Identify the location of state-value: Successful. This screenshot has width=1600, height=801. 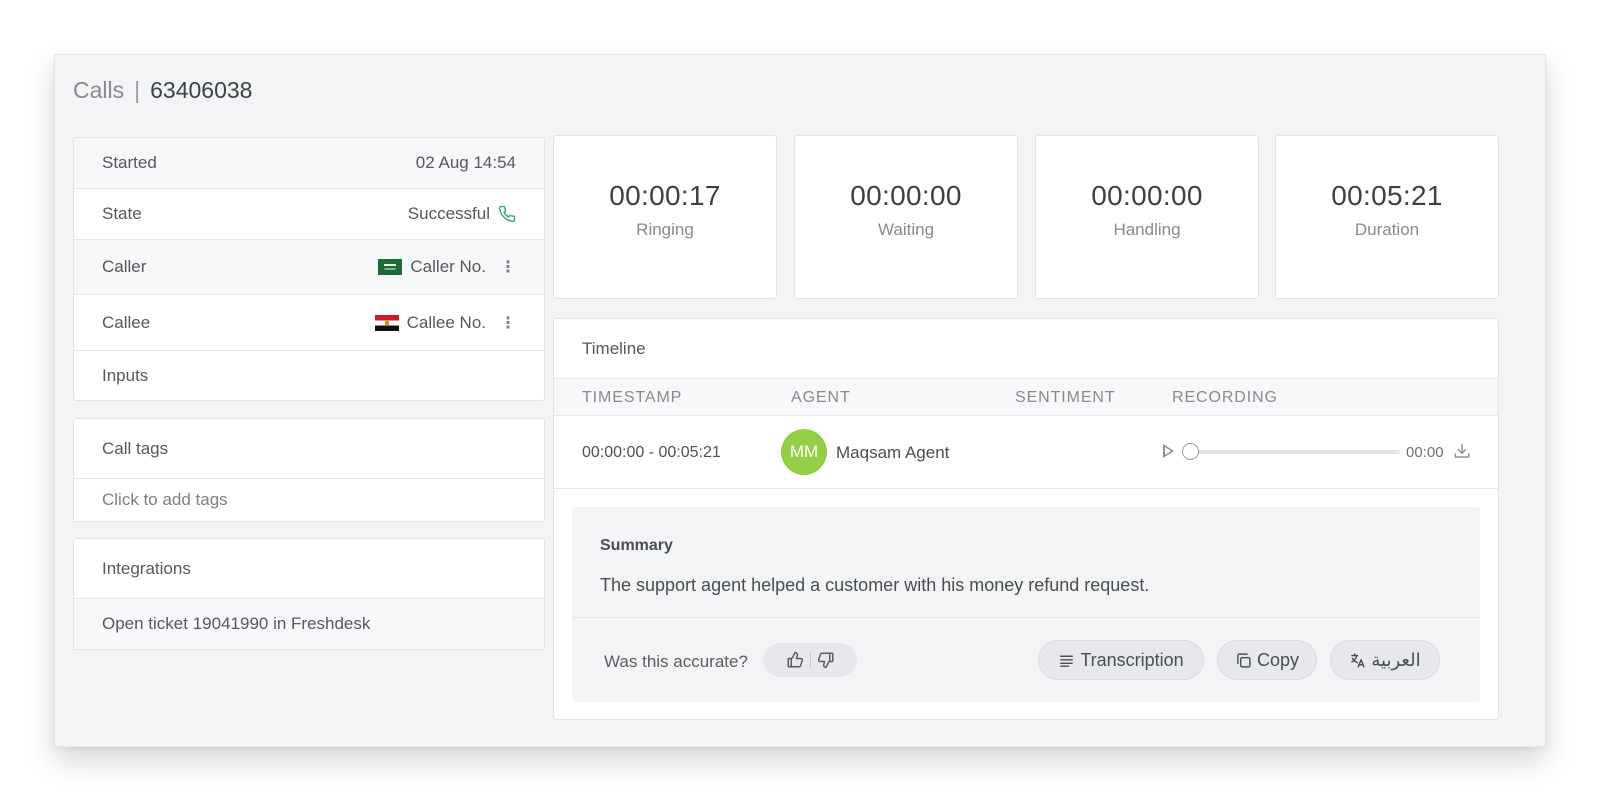
(448, 213).